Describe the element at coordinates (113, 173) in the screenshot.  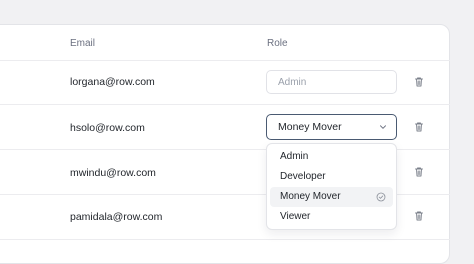
I see `email-cell: mwindu@row.com` at that location.